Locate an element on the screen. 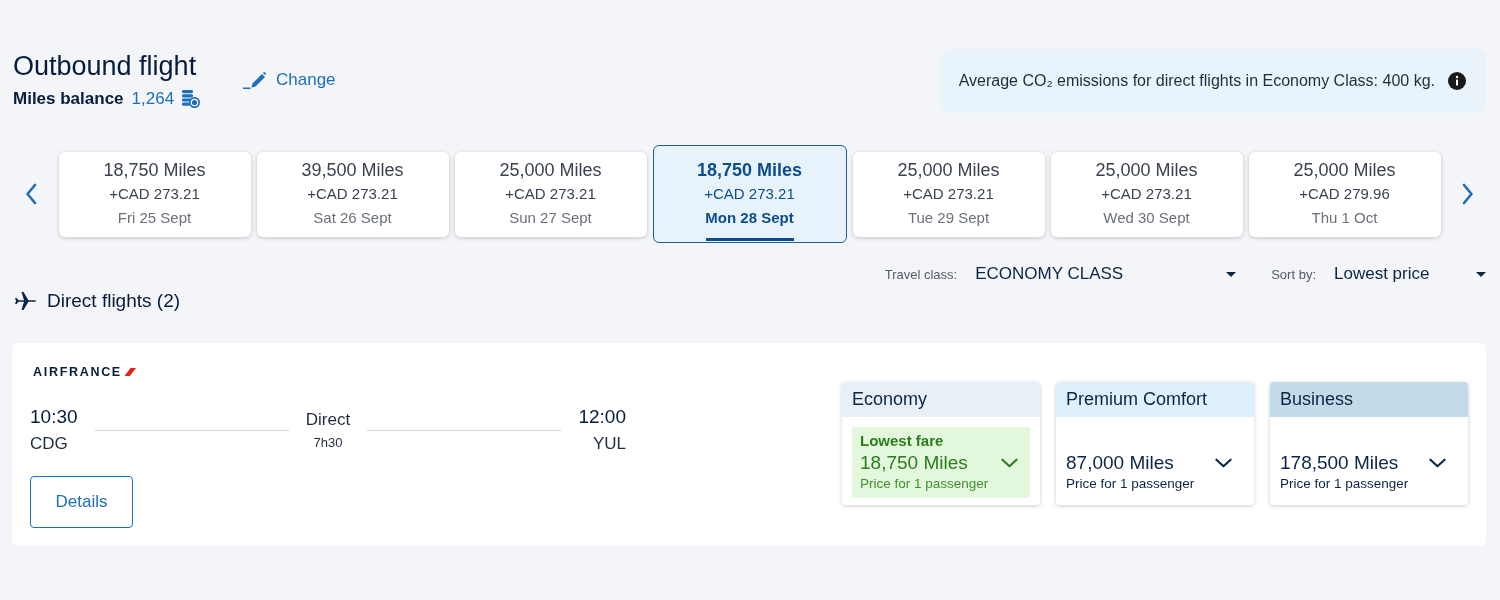  departure-time: 10:30 is located at coordinates (54, 417).